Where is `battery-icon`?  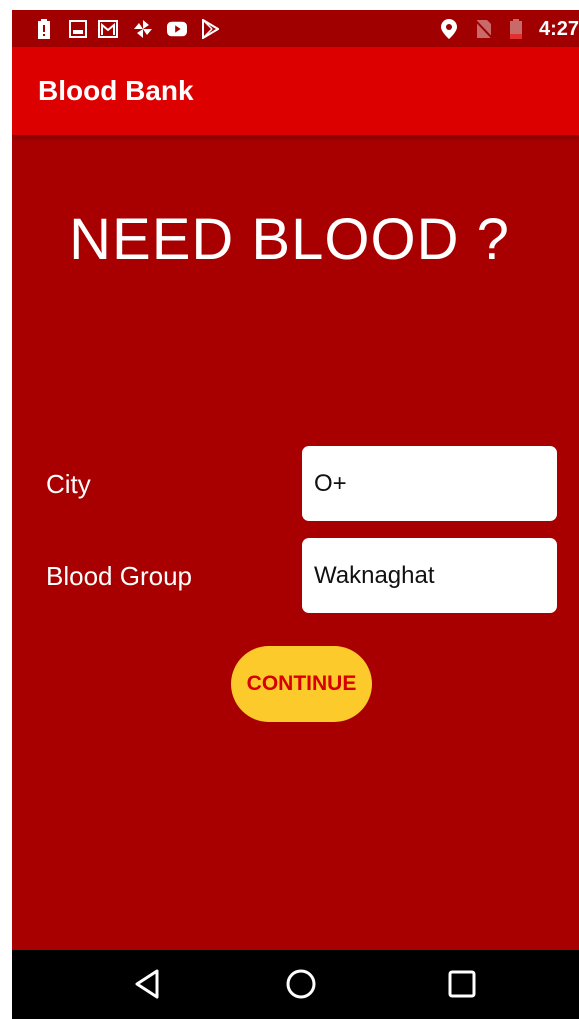 battery-icon is located at coordinates (516, 29).